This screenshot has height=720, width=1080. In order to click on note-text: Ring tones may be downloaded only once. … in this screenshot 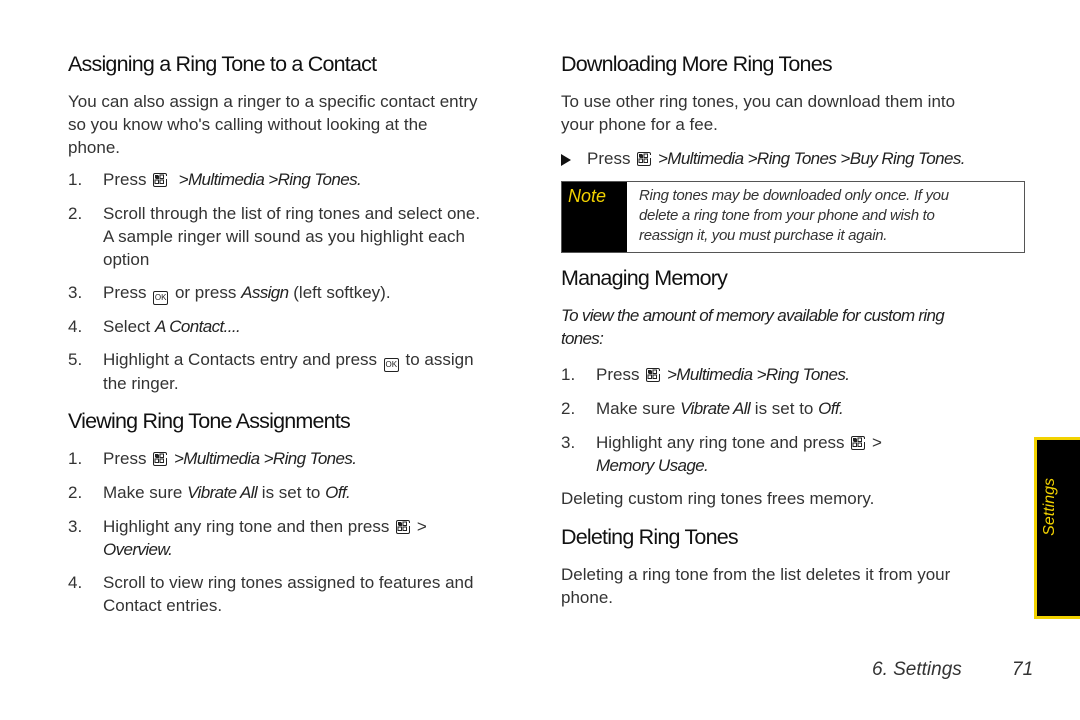, I will do `click(794, 215)`.